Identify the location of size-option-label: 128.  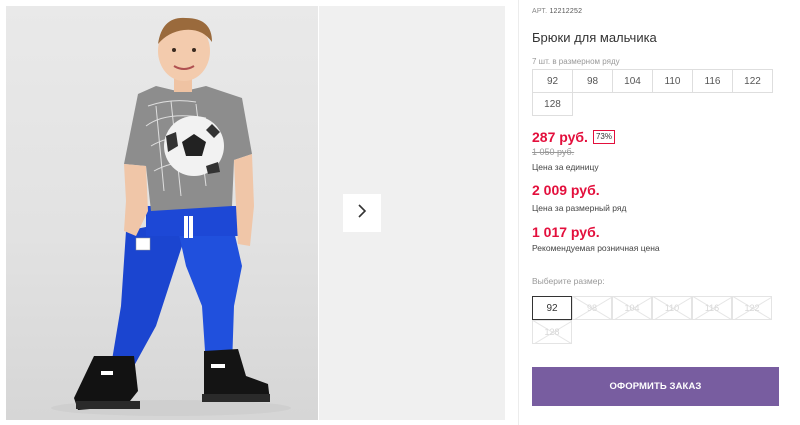
(552, 332).